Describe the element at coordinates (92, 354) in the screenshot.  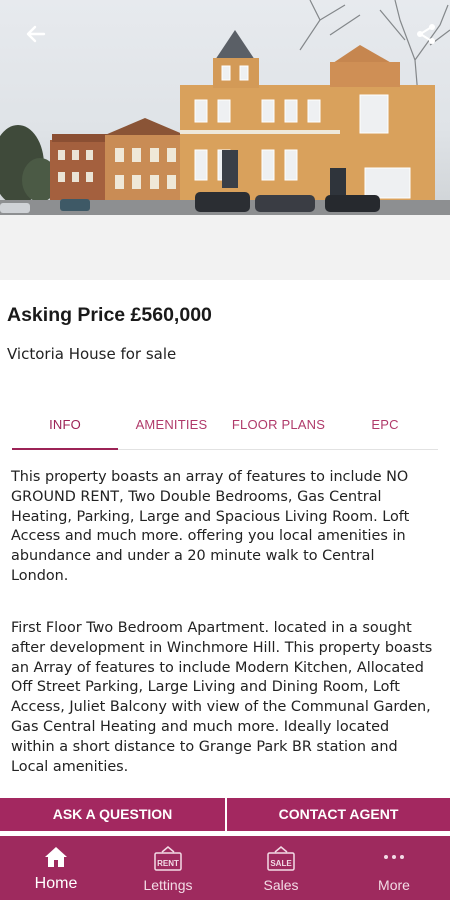
I see `property-subtitle: Victoria House for sale` at that location.